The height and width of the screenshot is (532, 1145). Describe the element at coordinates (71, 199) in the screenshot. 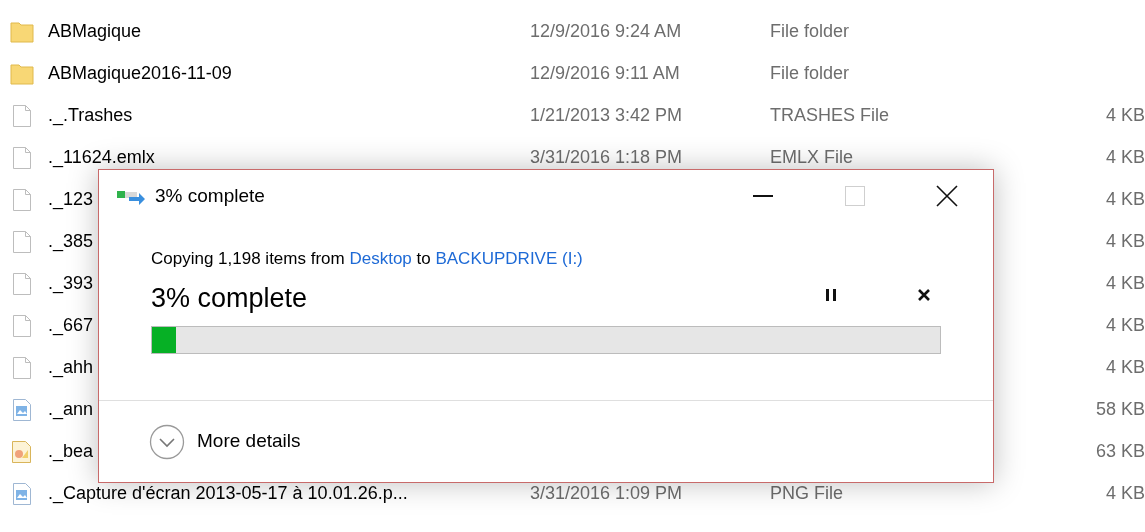

I see `file-name: ._123` at that location.